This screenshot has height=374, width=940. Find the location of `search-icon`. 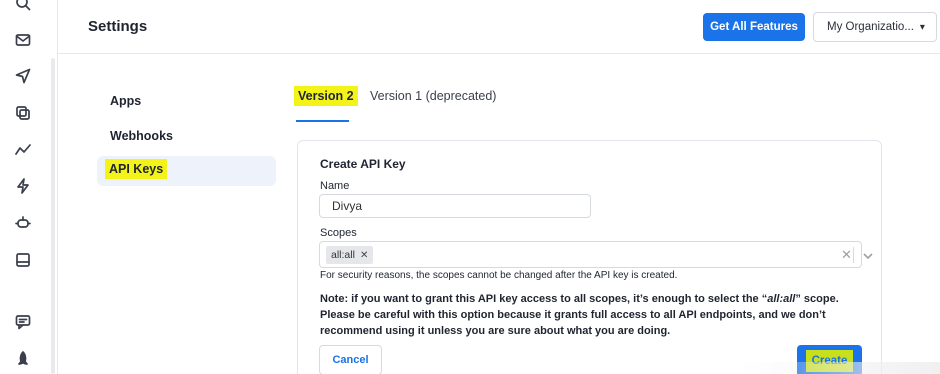

search-icon is located at coordinates (23, 6).